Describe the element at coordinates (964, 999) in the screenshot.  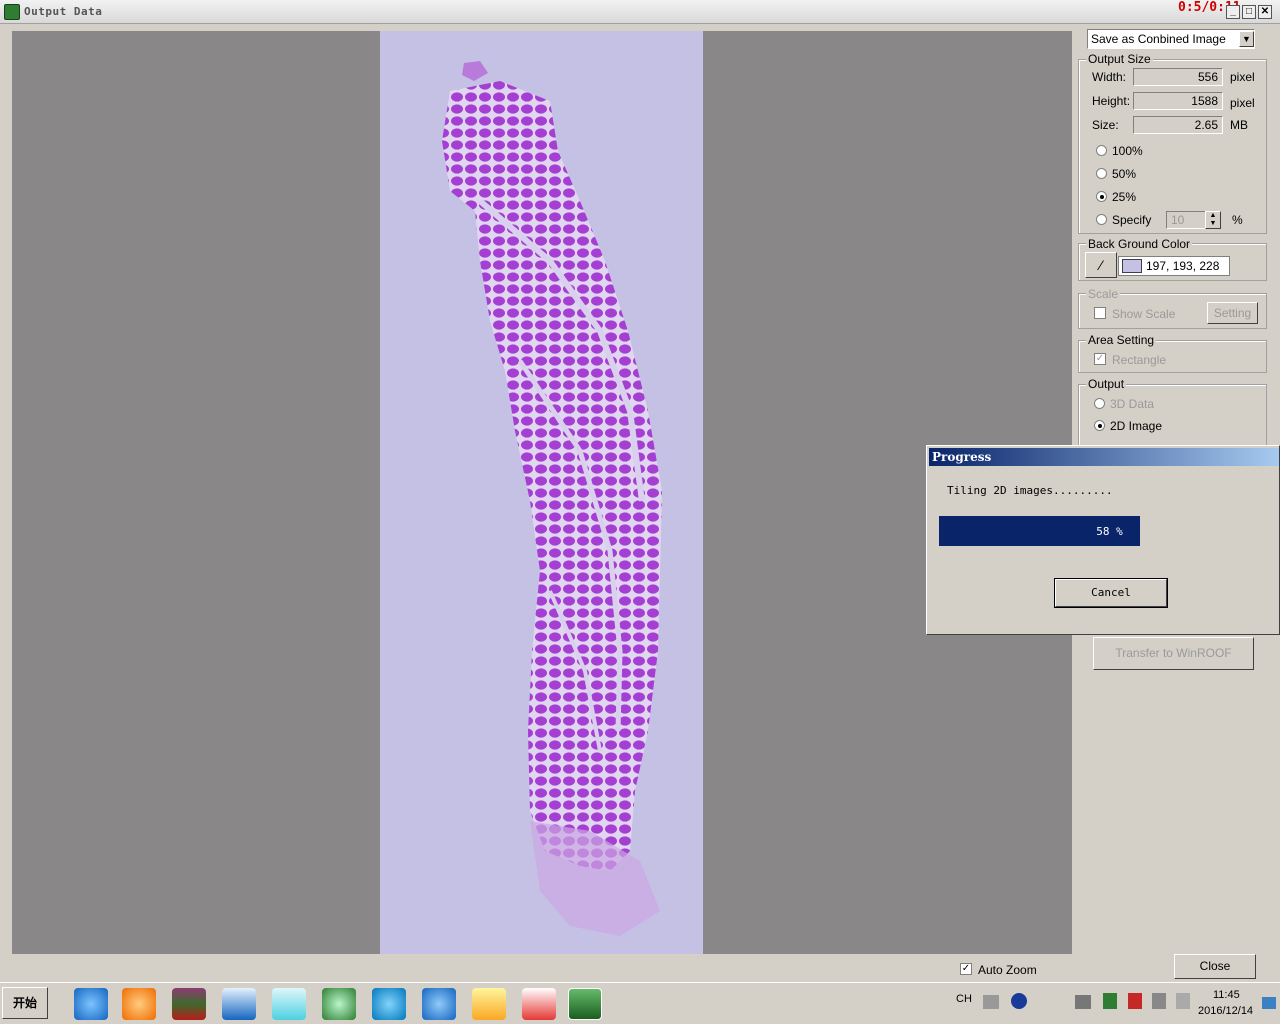
I see `language-indicator: CH` at that location.